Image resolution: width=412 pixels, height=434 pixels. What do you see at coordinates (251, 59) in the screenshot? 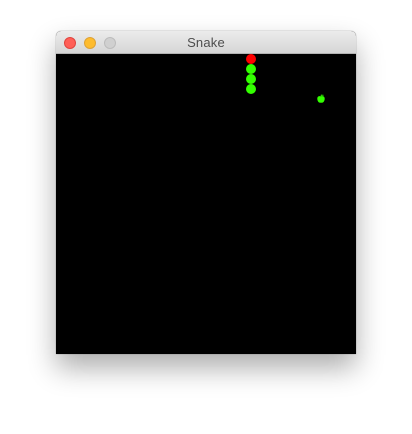
I see `snake-head` at bounding box center [251, 59].